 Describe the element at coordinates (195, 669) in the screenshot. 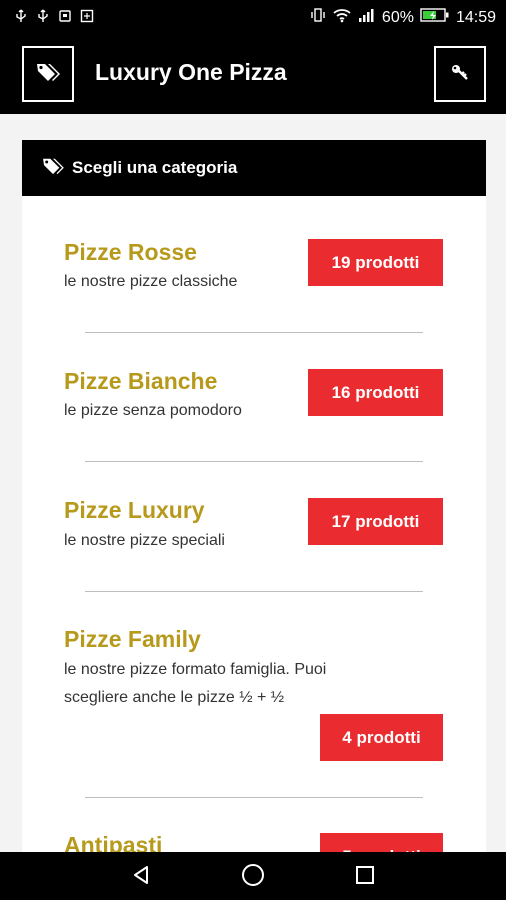

I see `category-description-line: le nostre pizze formato famiglia. Puoi` at that location.